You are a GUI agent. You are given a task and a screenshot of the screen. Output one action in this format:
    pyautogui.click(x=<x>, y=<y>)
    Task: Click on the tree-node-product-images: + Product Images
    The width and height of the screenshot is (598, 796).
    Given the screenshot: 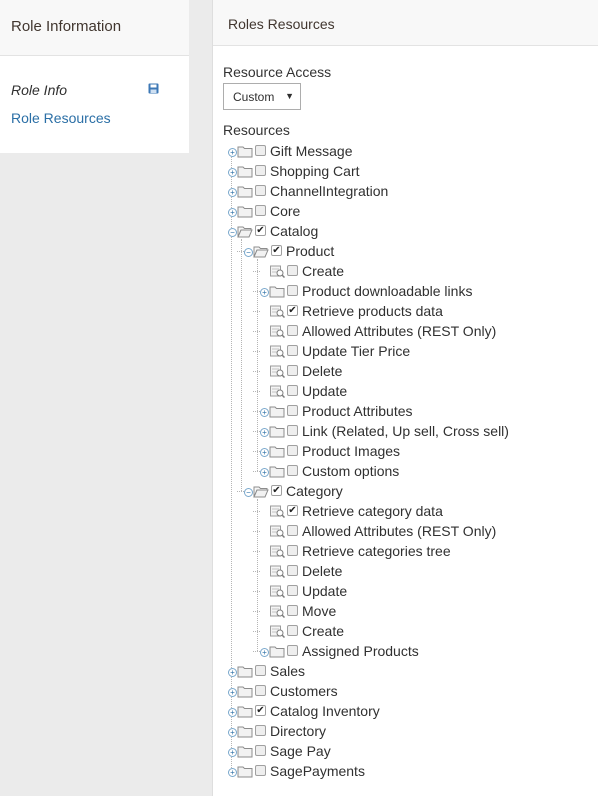 What is the action you would take?
    pyautogui.click(x=425, y=452)
    